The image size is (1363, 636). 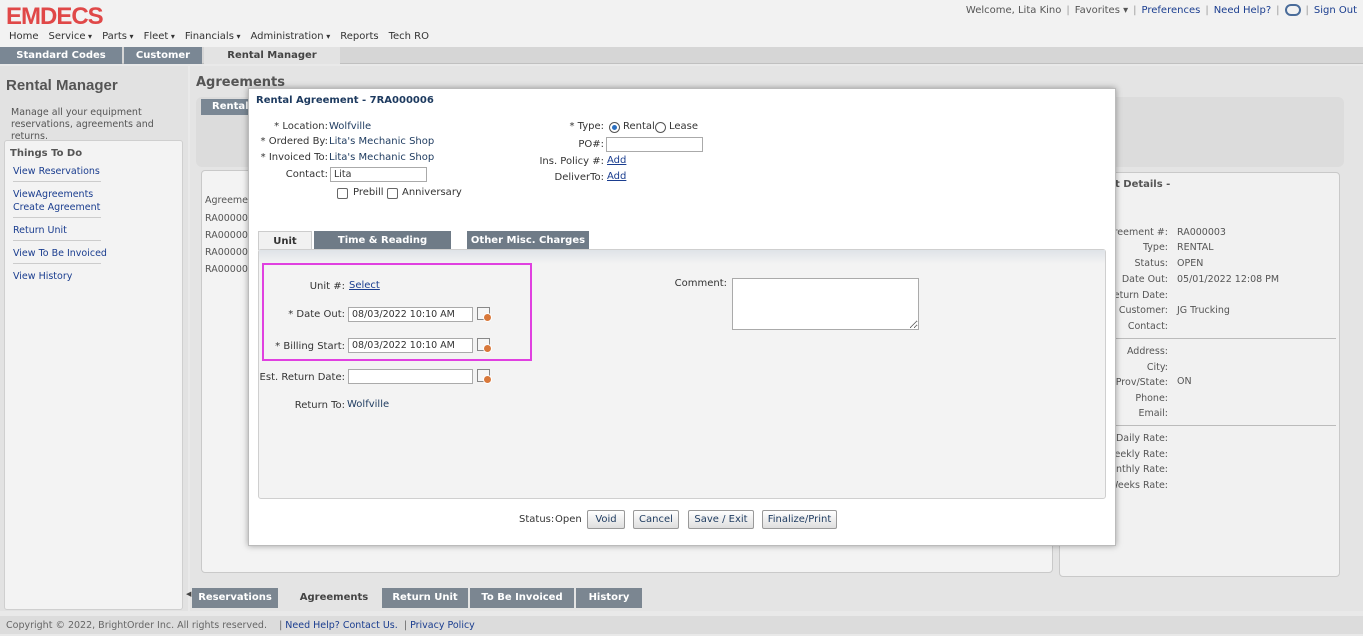 What do you see at coordinates (42, 276) in the screenshot?
I see `link-view-history: View History` at bounding box center [42, 276].